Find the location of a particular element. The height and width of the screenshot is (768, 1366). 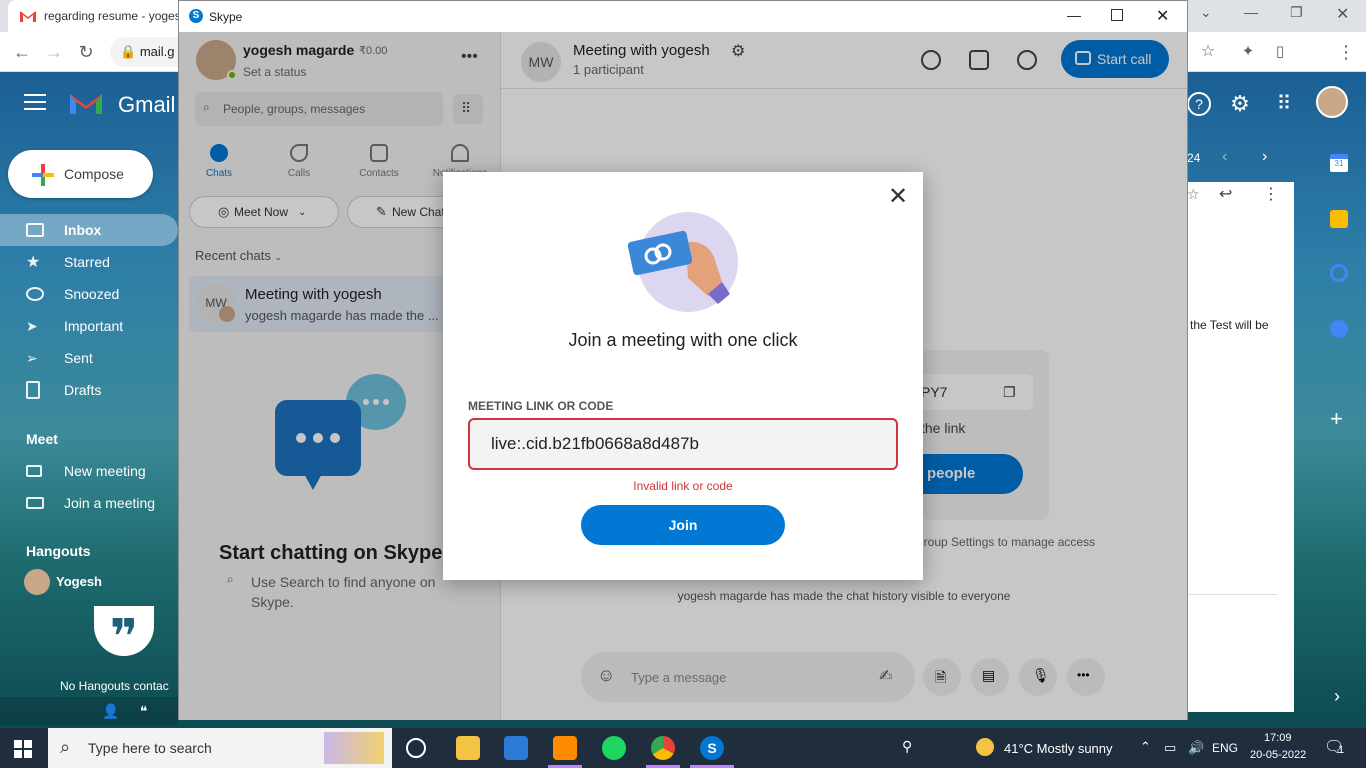

close-icon: ✕ is located at coordinates (898, 197).